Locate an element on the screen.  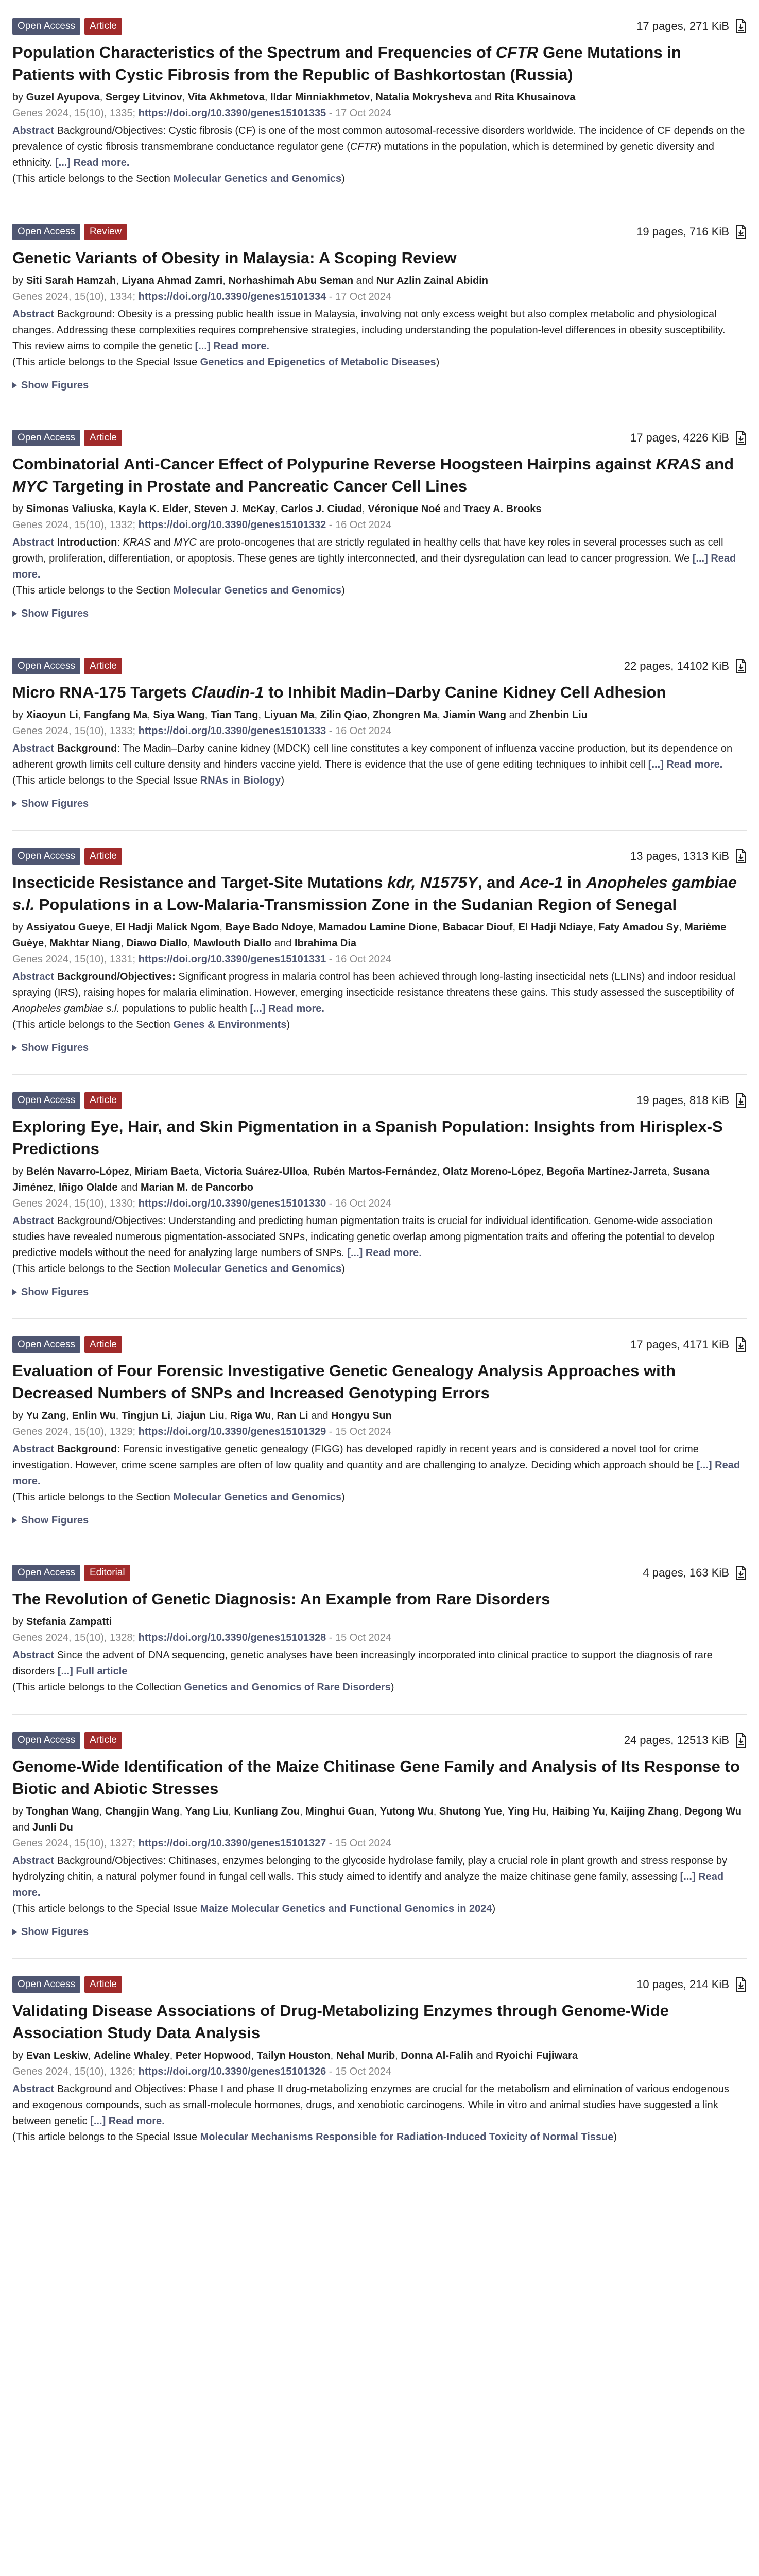
author-link: Kaijing Zhang is located at coordinates (645, 1811).